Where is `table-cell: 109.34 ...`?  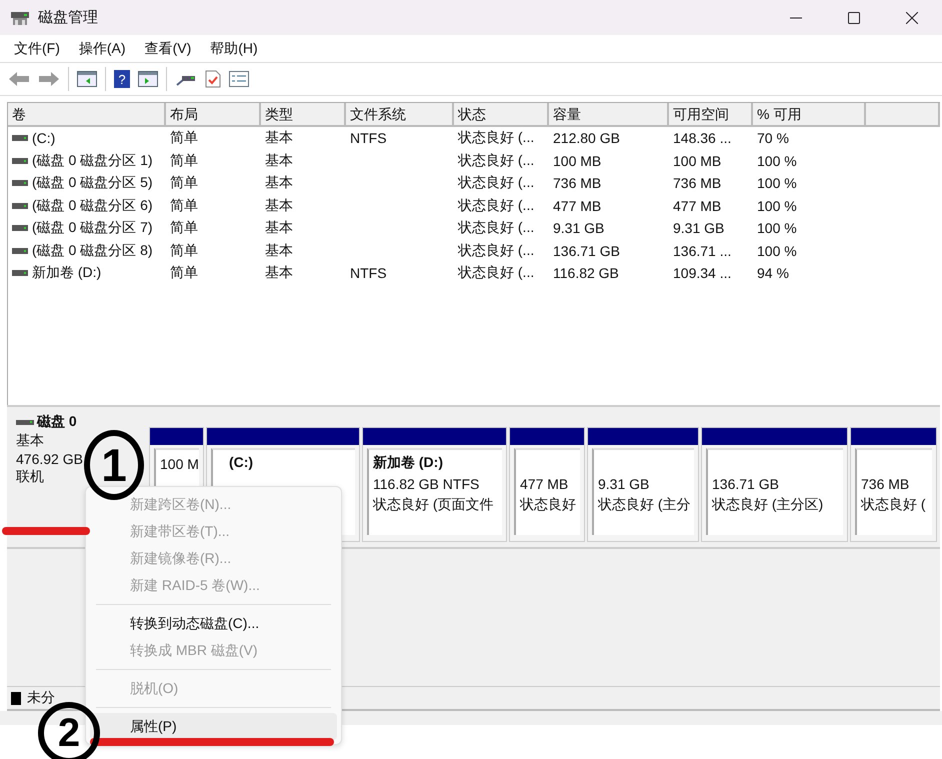
table-cell: 109.34 ... is located at coordinates (702, 273).